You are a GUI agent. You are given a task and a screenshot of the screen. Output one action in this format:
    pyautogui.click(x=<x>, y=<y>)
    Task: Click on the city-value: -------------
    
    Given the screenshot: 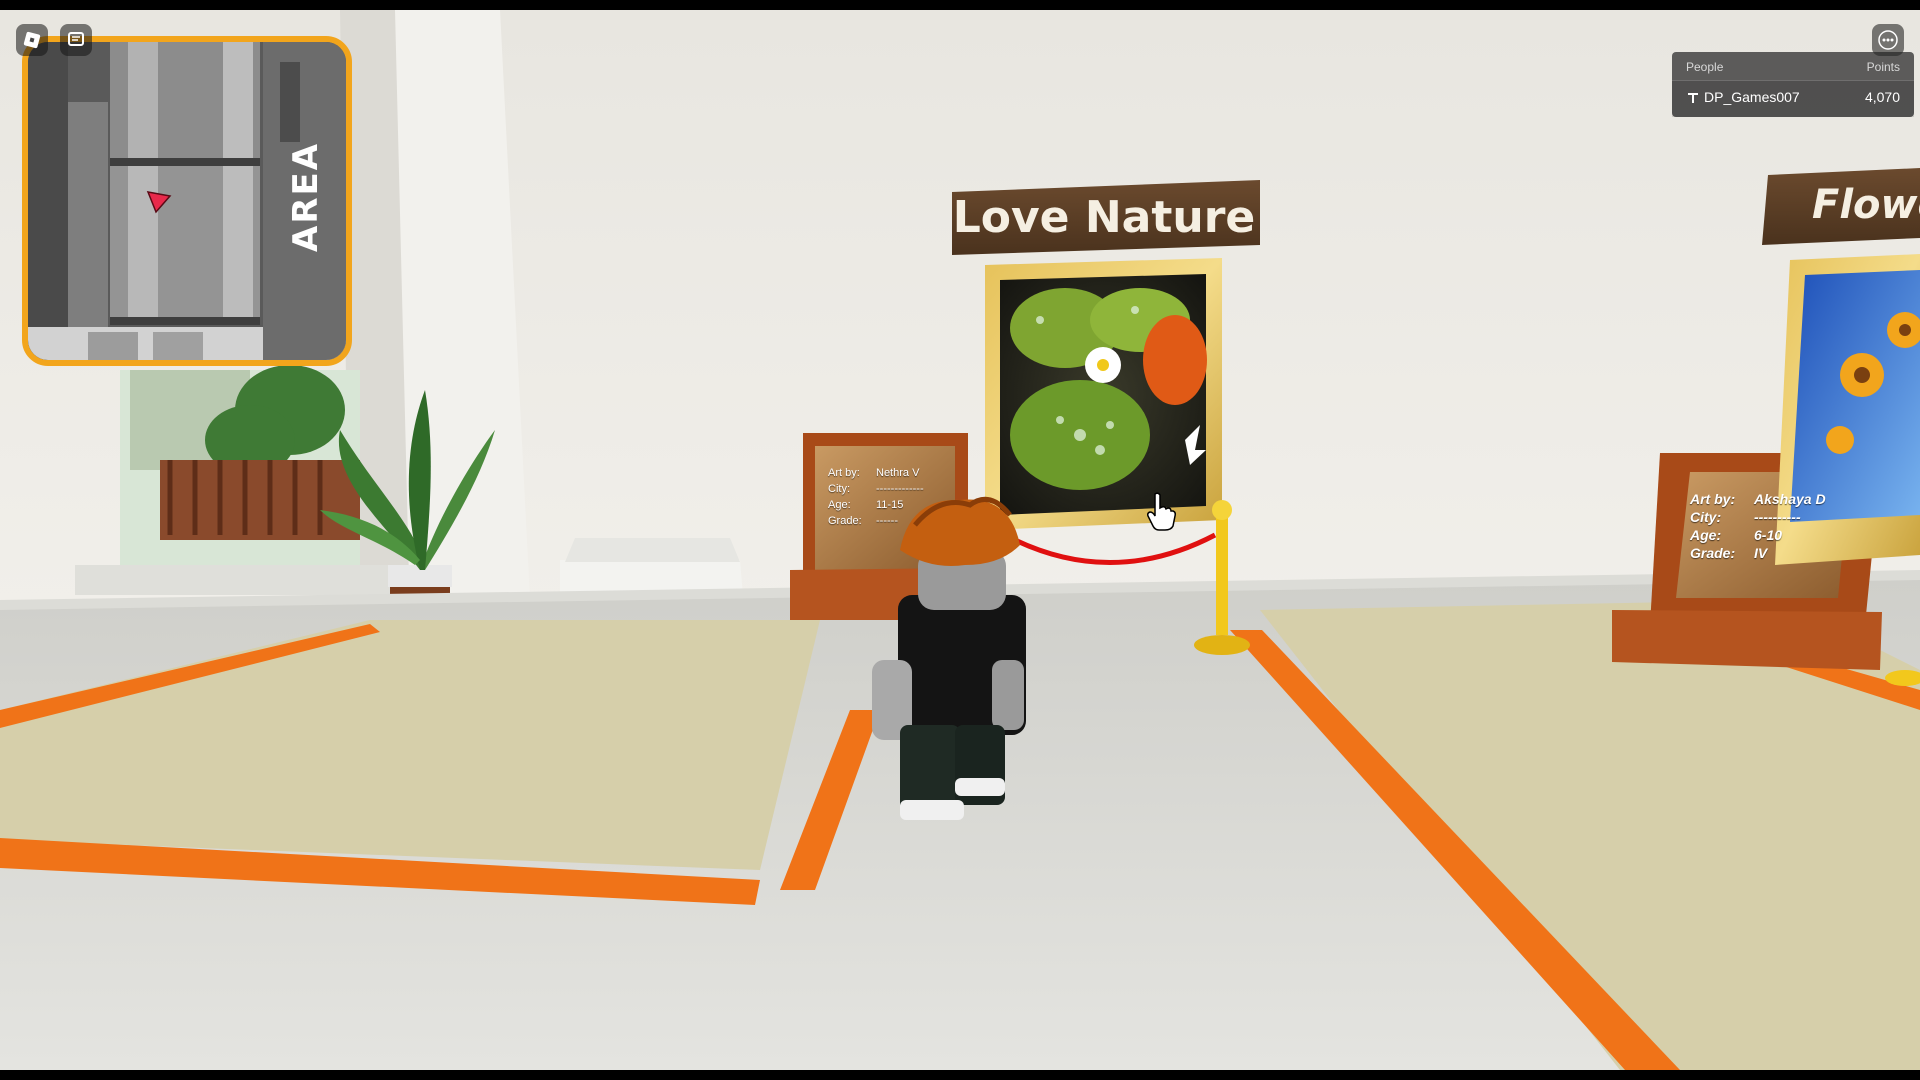 What is the action you would take?
    pyautogui.click(x=900, y=489)
    